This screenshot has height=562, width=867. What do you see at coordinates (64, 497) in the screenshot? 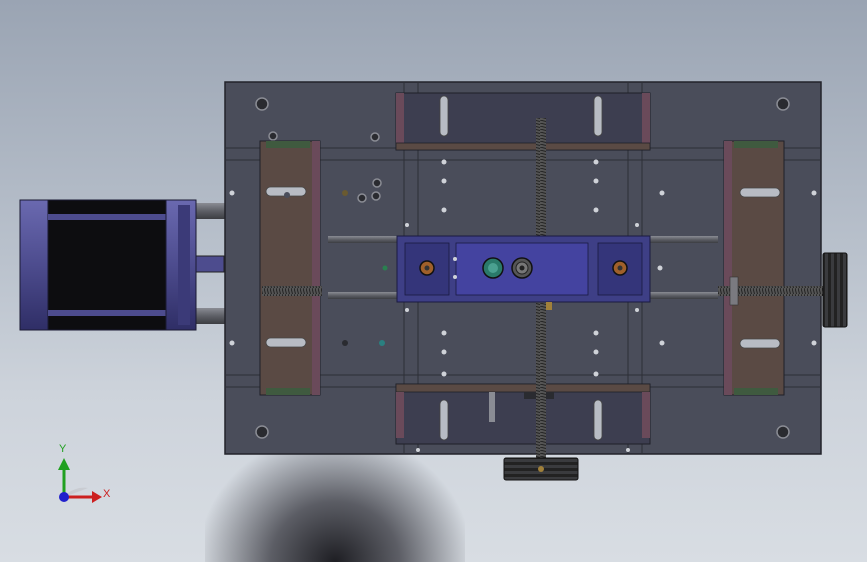
I see `z-axis-dot` at bounding box center [64, 497].